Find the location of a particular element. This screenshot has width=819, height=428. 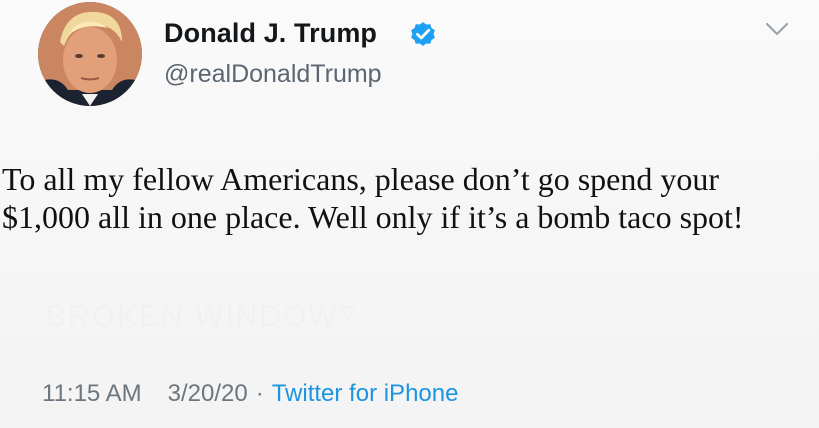

author-display-name: Donald J. Trump is located at coordinates (270, 33).